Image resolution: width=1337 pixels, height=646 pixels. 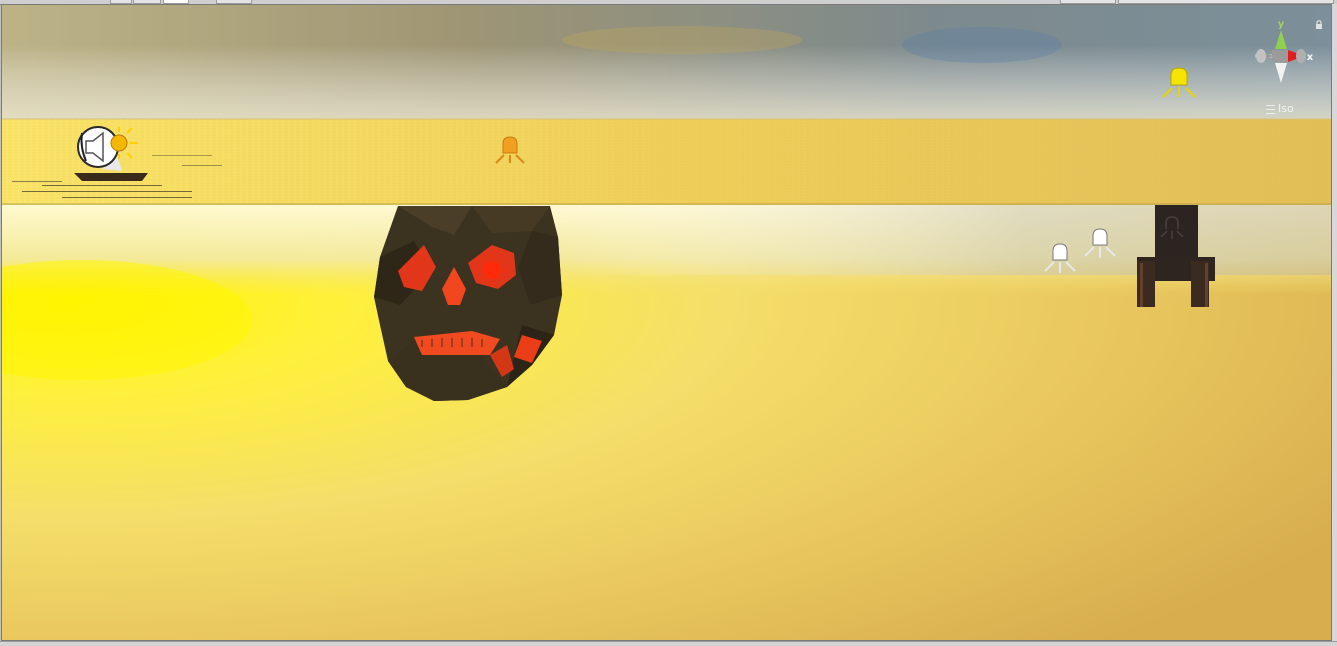 I want to click on axis-gizmo-center, so click(x=1281, y=56).